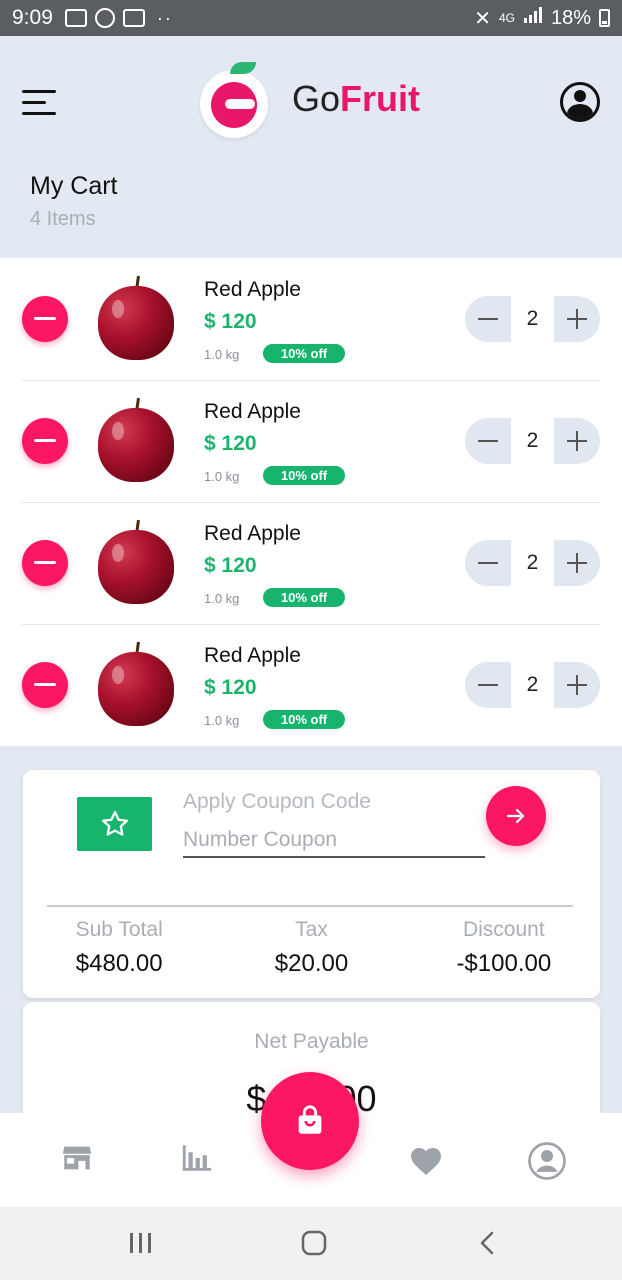 Image resolution: width=622 pixels, height=1280 pixels. I want to click on coupon-label: Apply Coupon Code, so click(277, 801).